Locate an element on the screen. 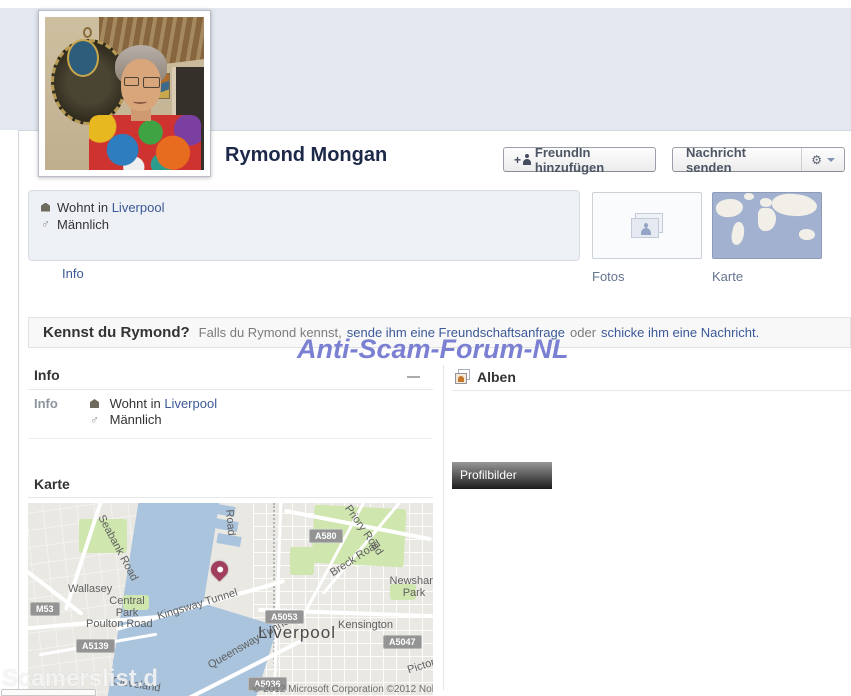 This screenshot has width=851, height=696. map-copyright: © 2012 Microsoft Corporation ©2012 Nokia is located at coordinates (343, 689).